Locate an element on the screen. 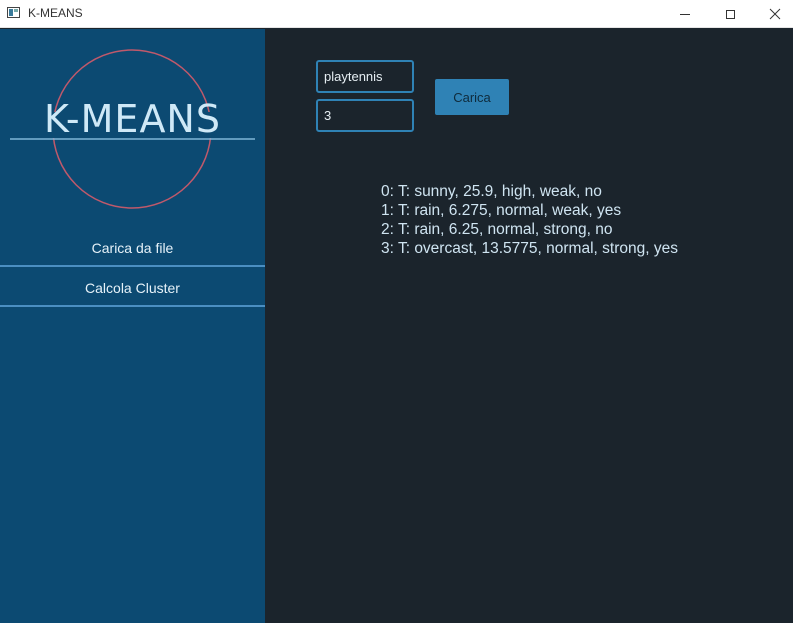  dataset-name-input is located at coordinates (365, 76).